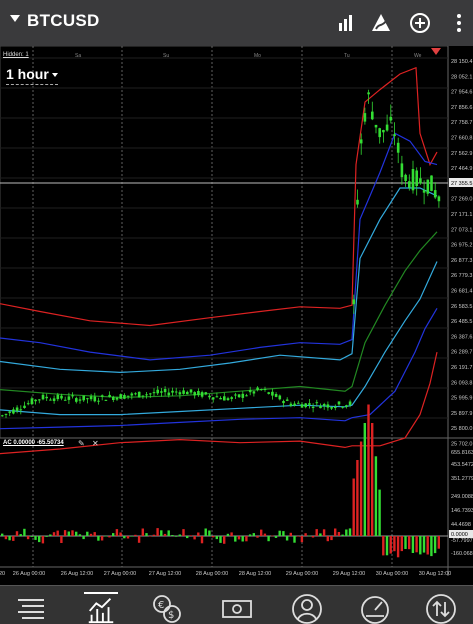  I want to click on price-tick-label: 26 485.5, so click(461, 322).